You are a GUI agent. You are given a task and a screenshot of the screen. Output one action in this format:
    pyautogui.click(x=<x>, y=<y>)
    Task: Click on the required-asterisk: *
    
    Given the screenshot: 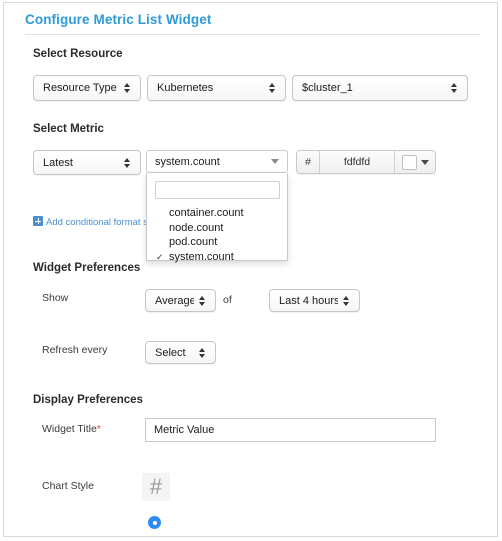 What is the action you would take?
    pyautogui.click(x=98, y=429)
    